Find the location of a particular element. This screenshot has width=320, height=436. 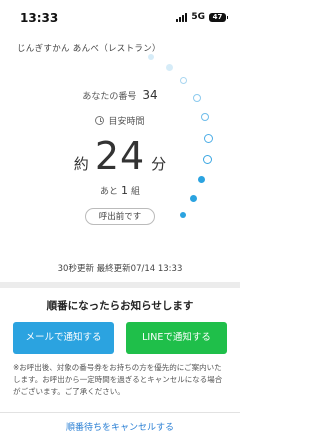

line-notify-button: LINEで通知する is located at coordinates (176, 338).